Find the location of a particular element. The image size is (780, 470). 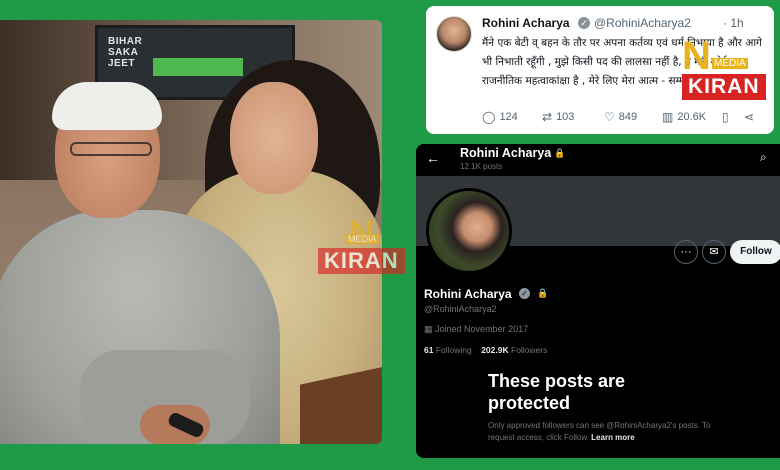

profile-display-name: Rohini Acharya is located at coordinates (468, 294).